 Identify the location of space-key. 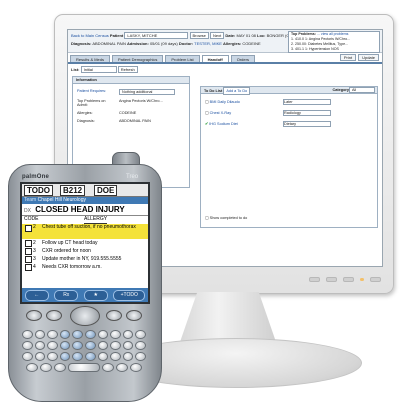
(84, 367).